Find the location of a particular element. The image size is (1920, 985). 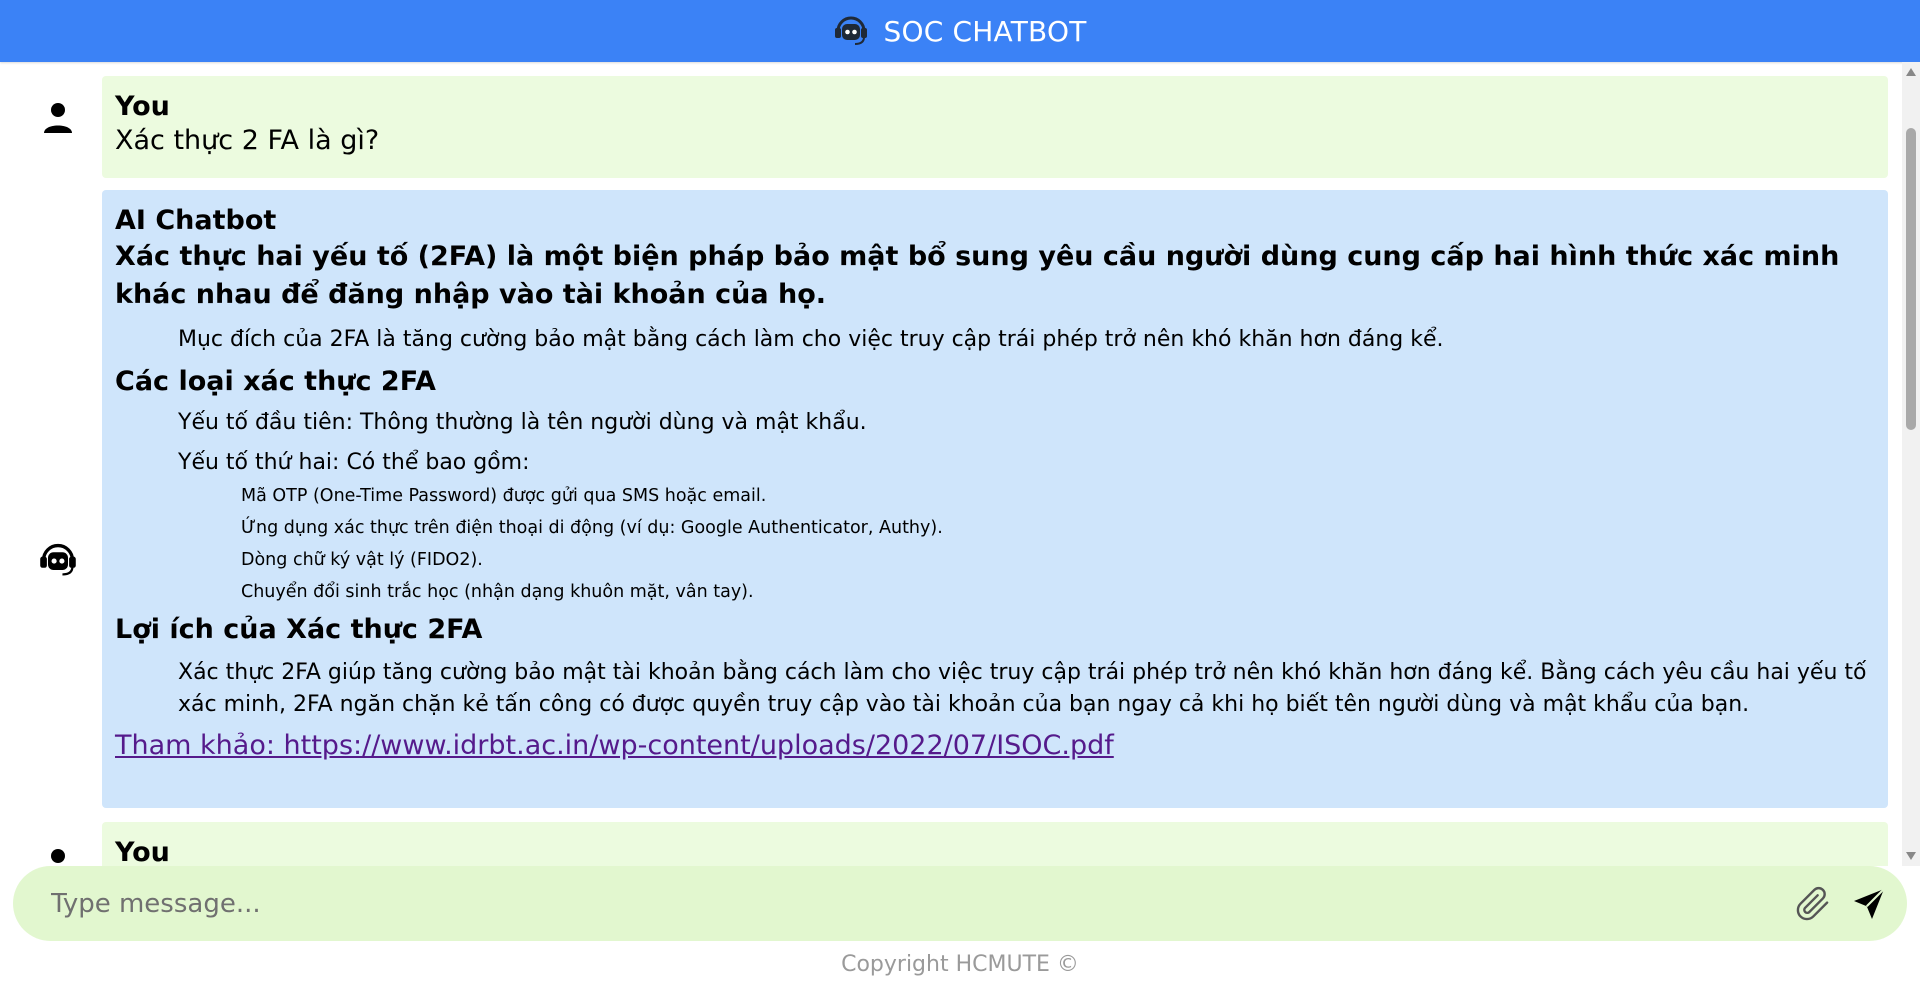

chat-scrollbar is located at coordinates (1911, 464).